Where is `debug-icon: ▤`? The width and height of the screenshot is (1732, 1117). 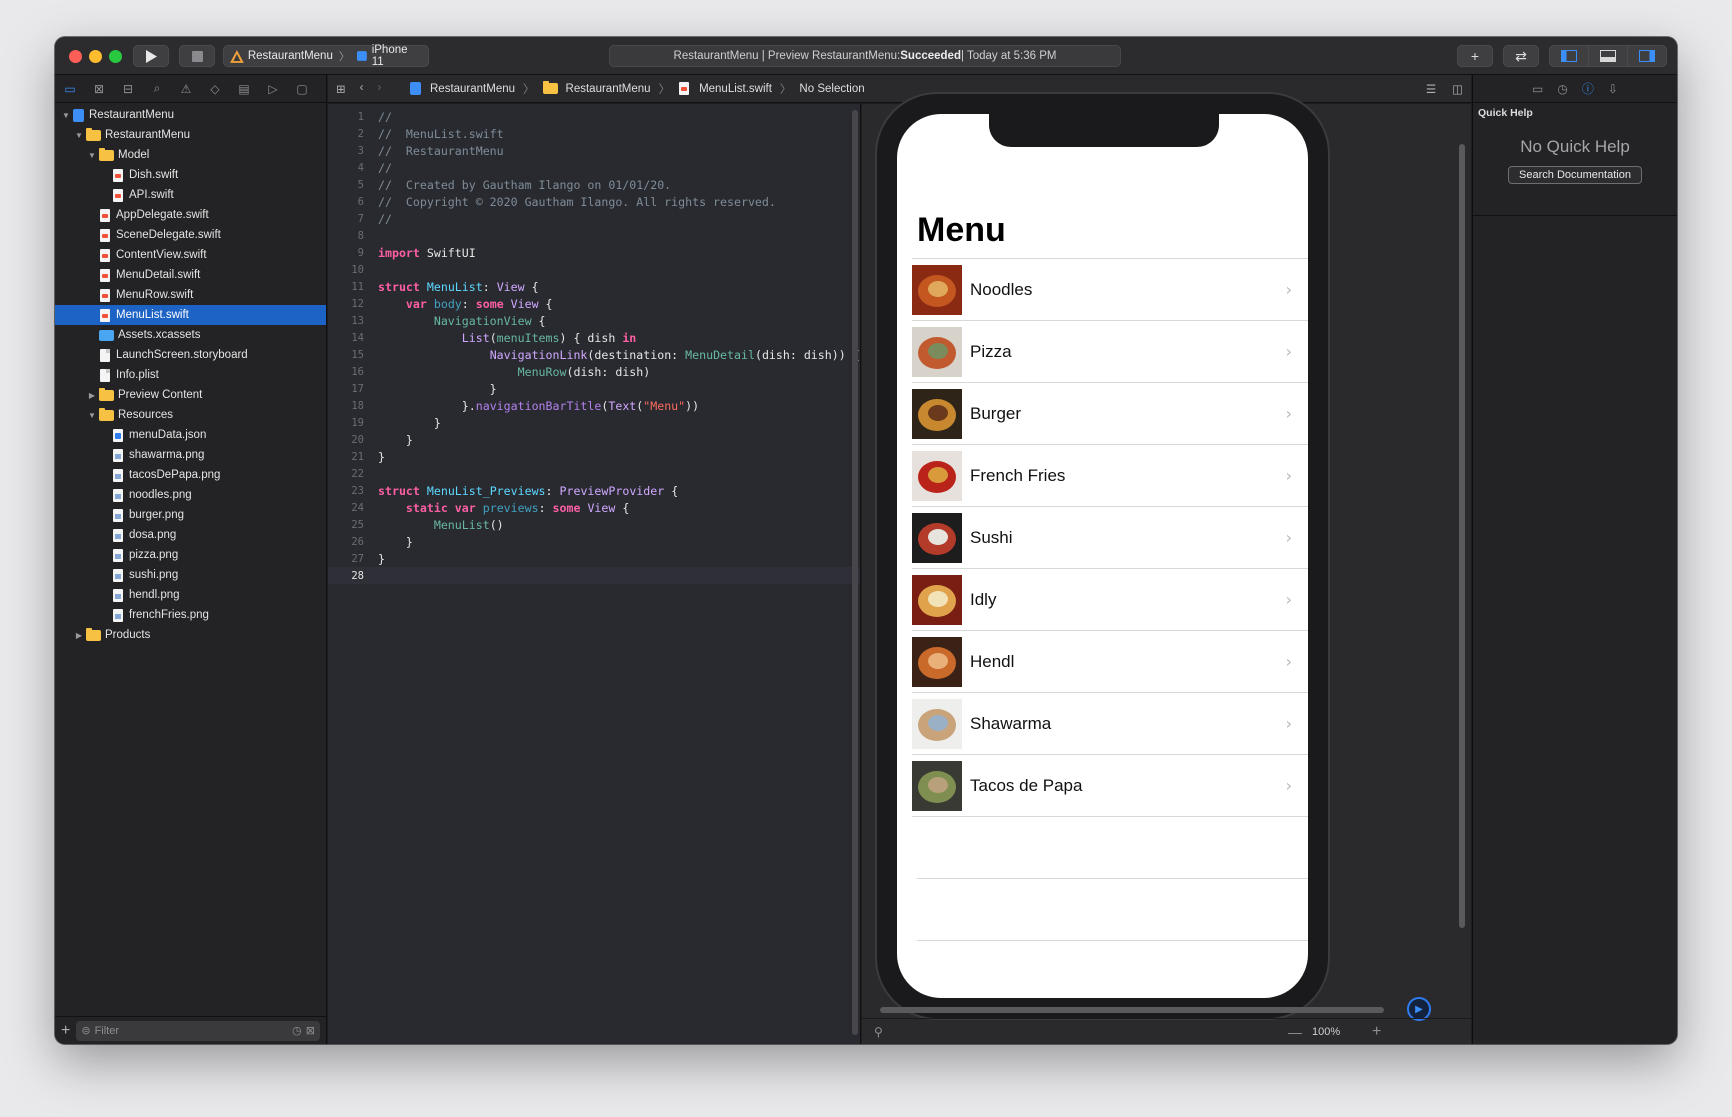
debug-icon: ▤ is located at coordinates (244, 89).